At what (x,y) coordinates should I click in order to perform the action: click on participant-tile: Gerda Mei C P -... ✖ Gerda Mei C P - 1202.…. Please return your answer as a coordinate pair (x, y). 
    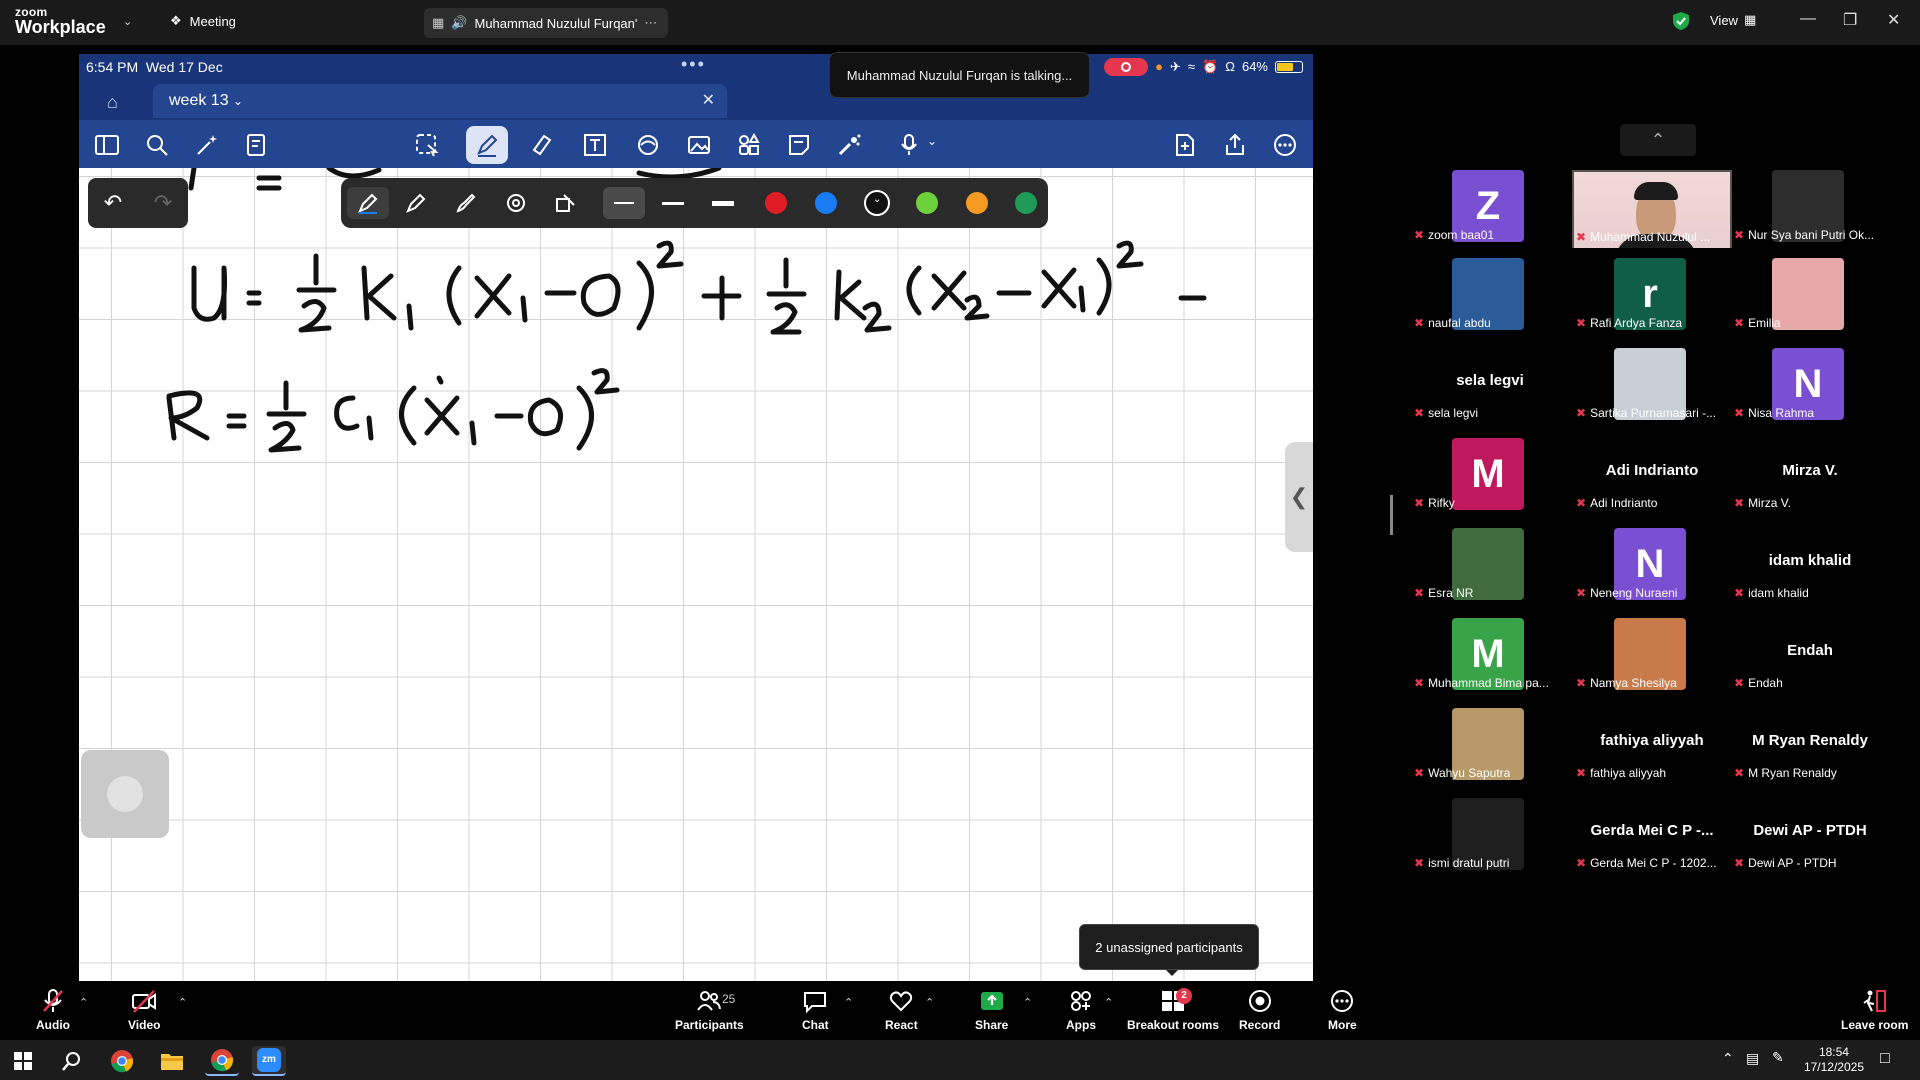
    Looking at the image, I should click on (1652, 833).